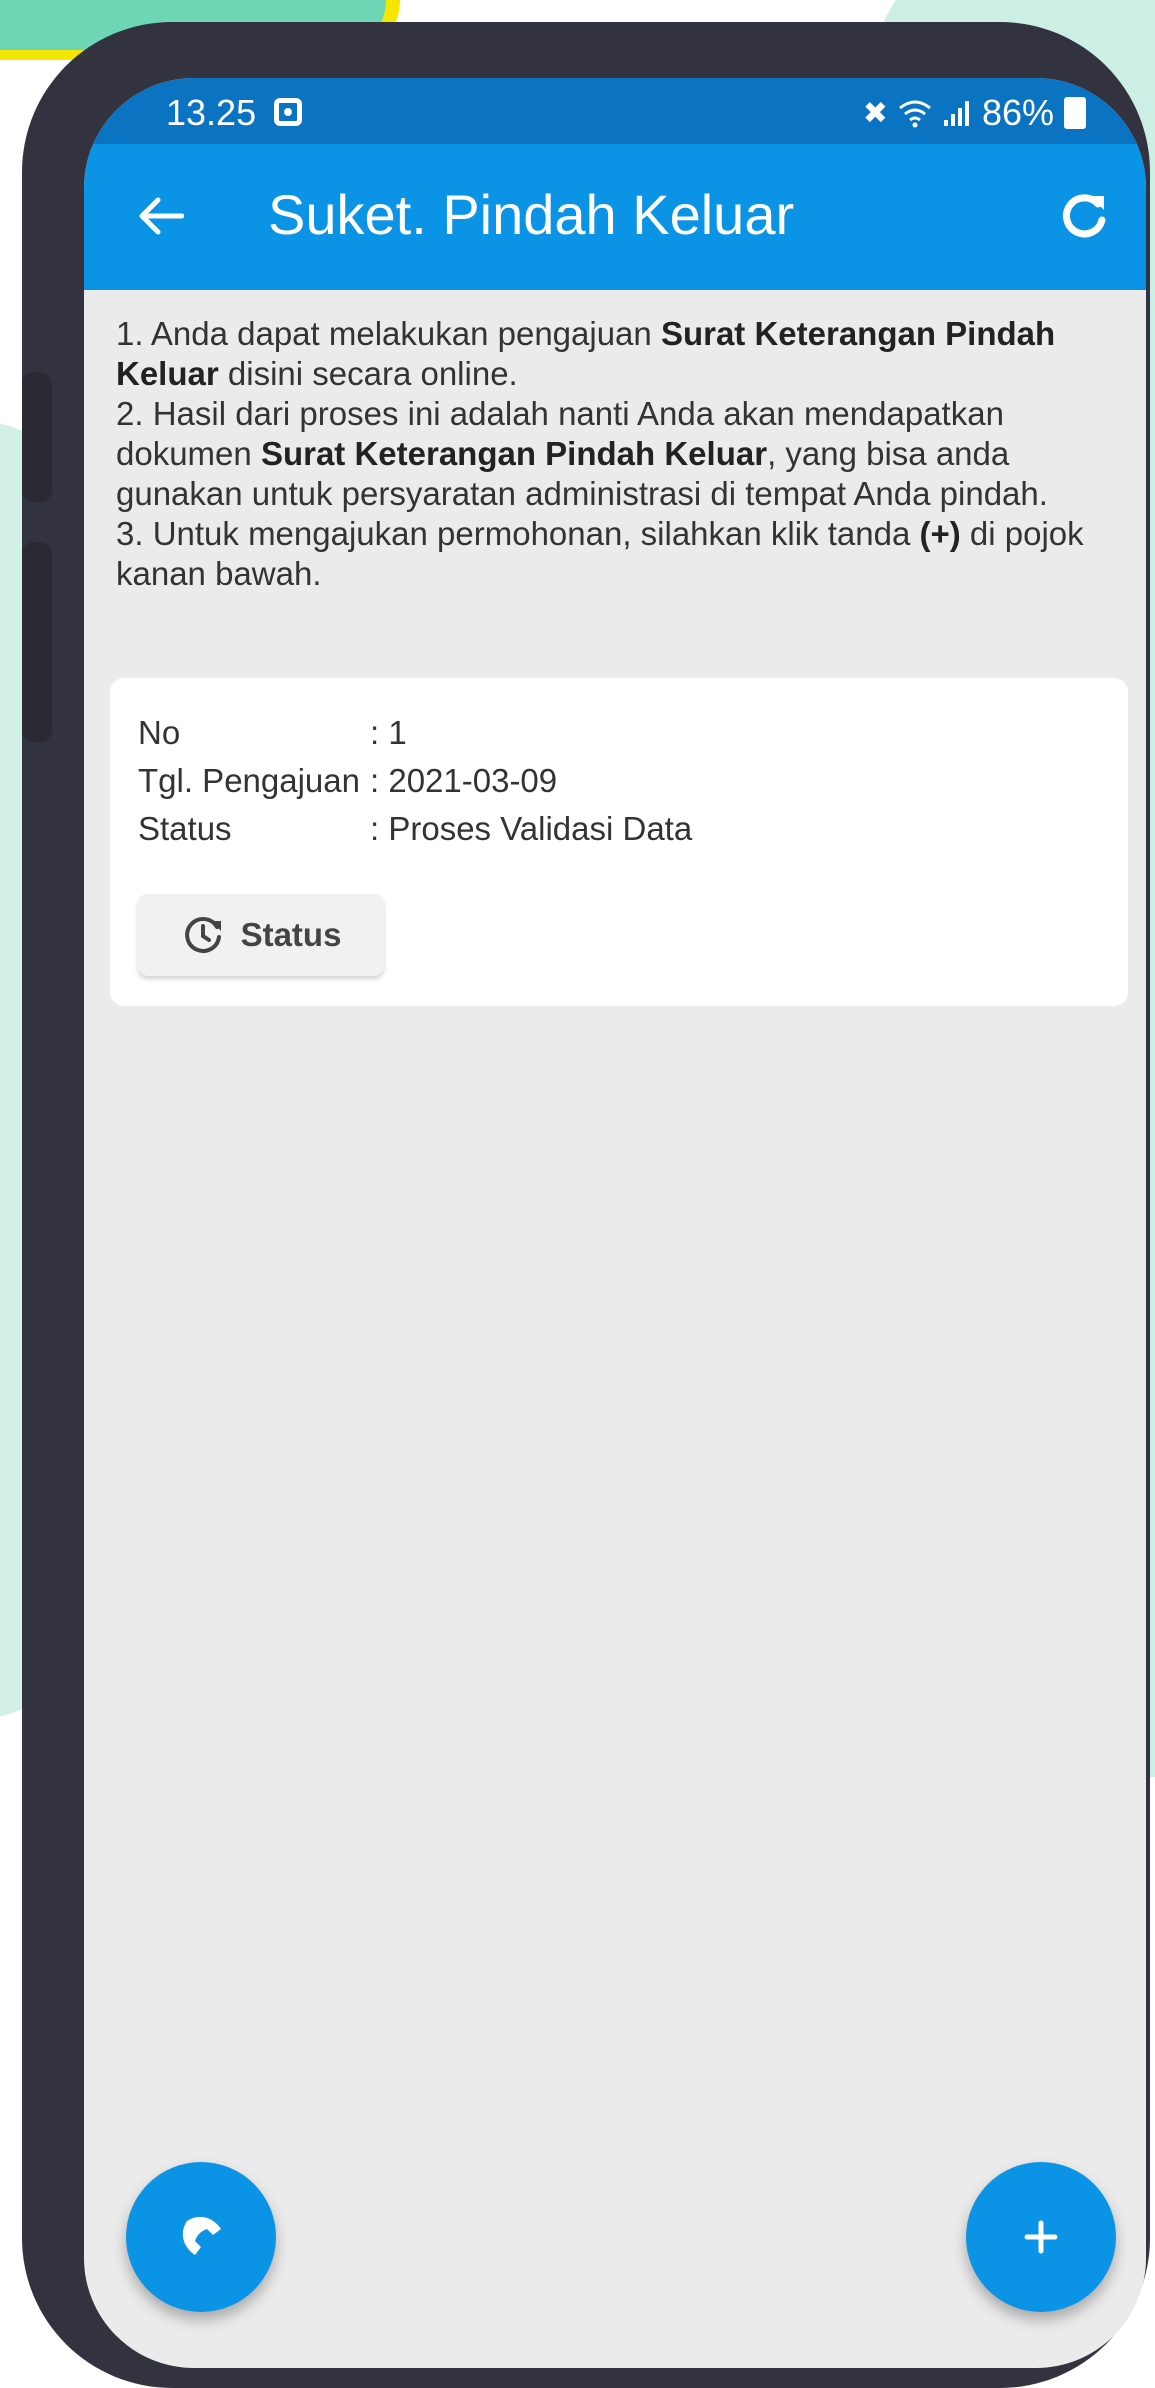 The height and width of the screenshot is (2388, 1155). I want to click on instruction-bold: (+), so click(940, 533).